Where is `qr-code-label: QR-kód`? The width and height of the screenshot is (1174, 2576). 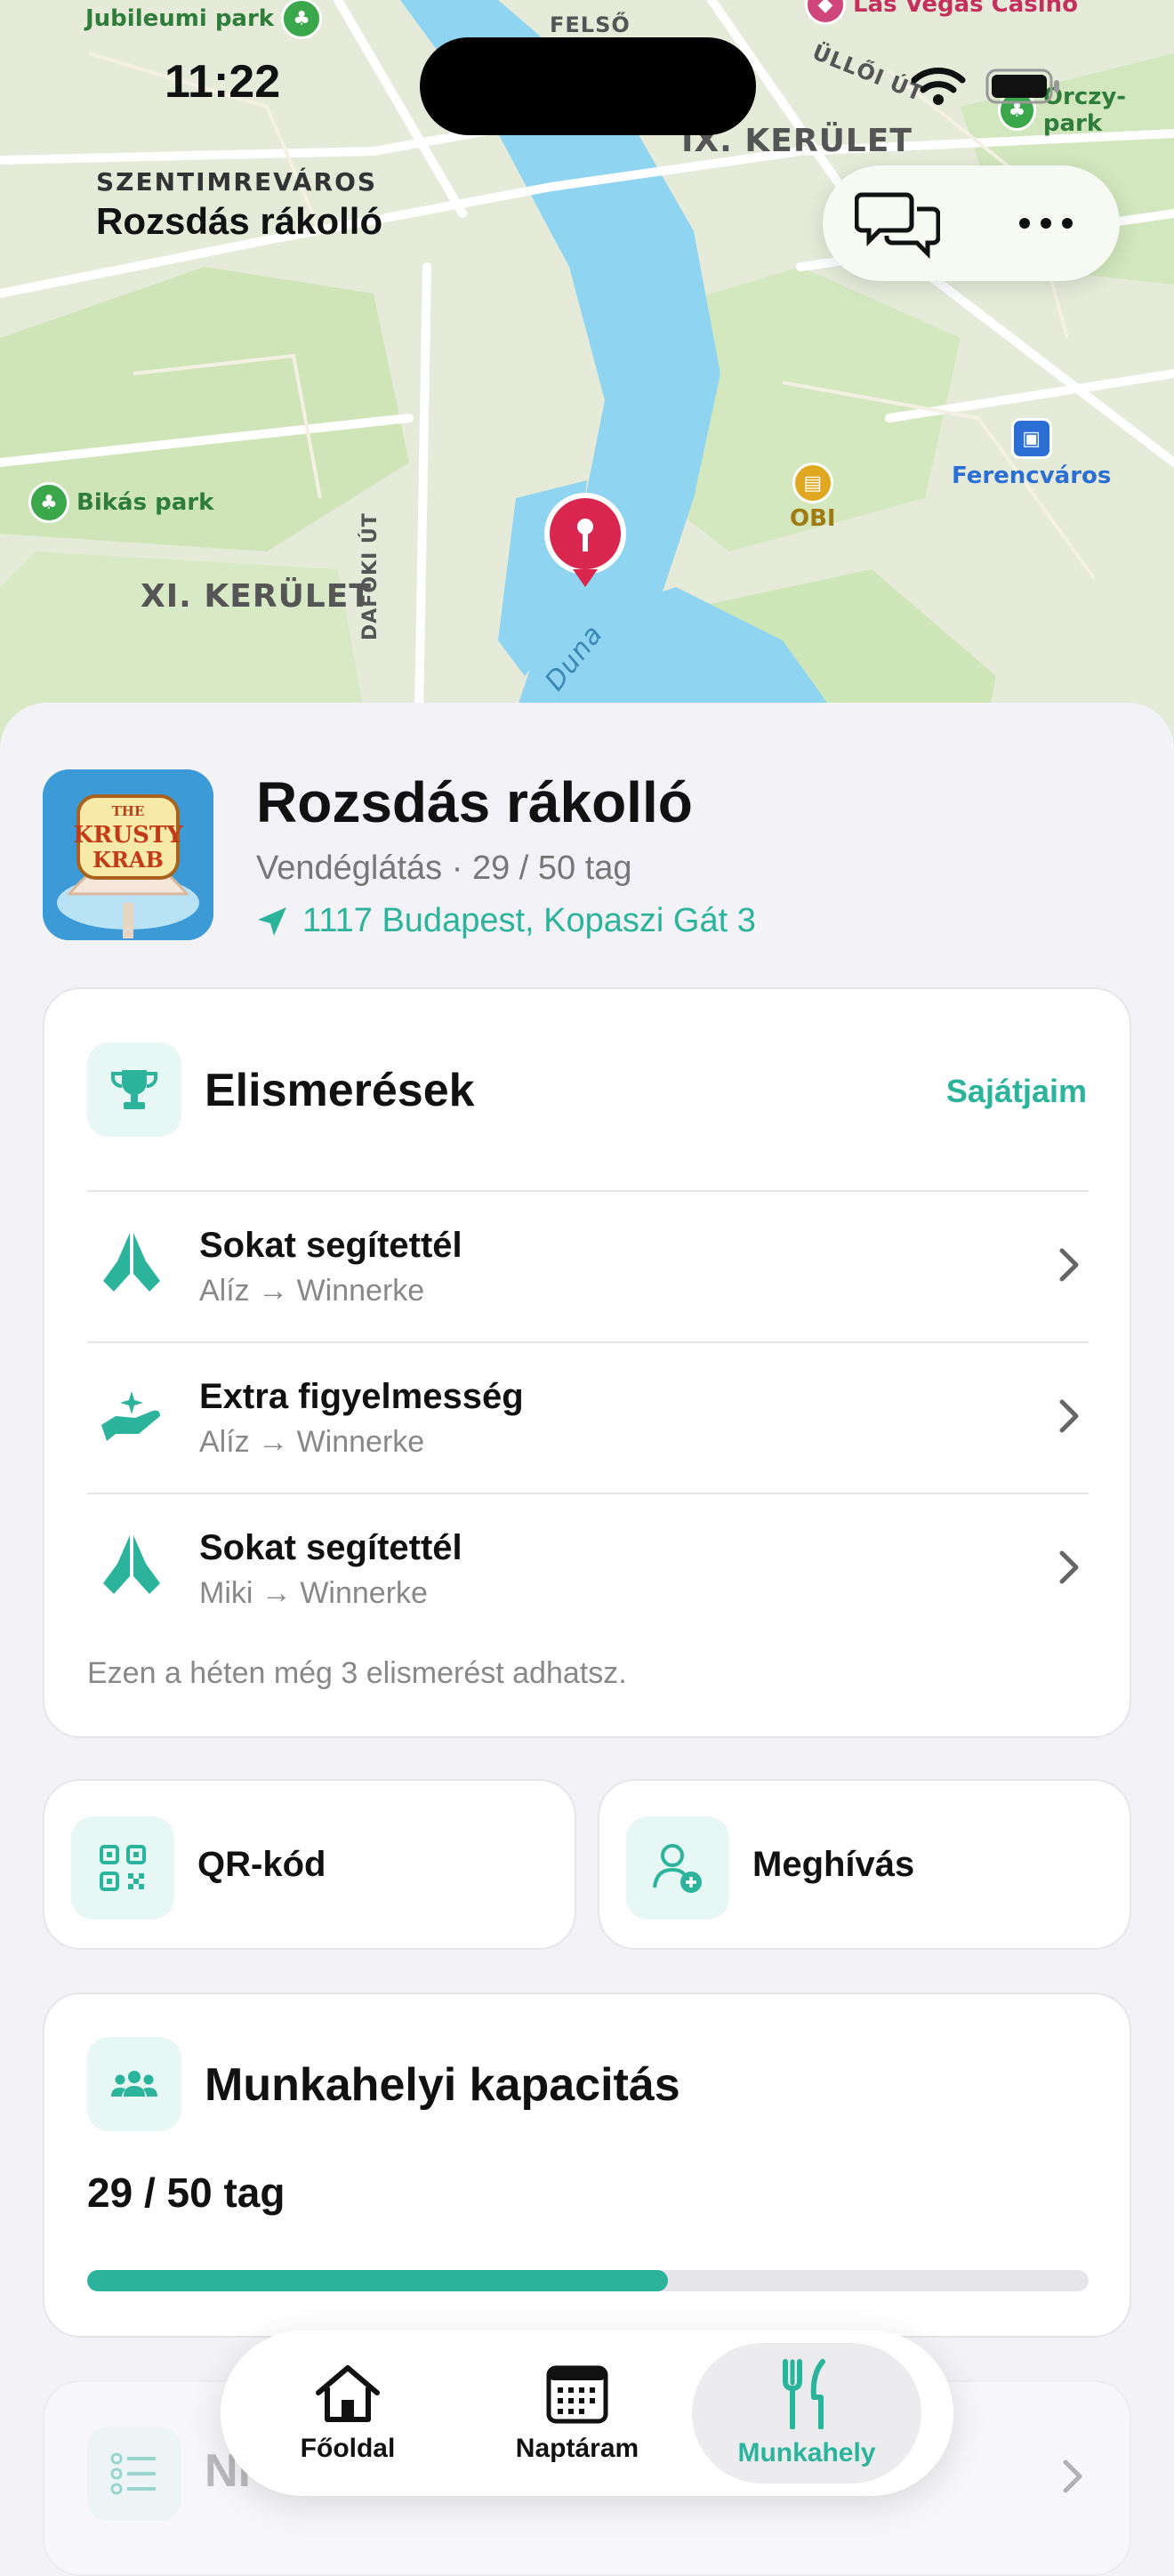
qr-code-label: QR-kód is located at coordinates (261, 1864).